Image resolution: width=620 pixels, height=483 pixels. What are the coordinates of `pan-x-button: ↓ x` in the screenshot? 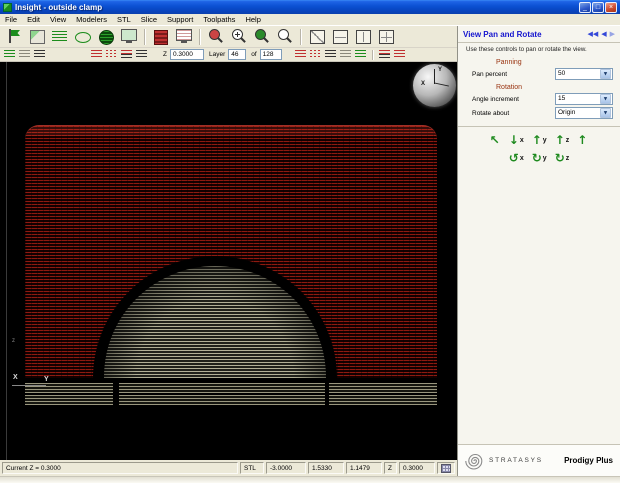 It's located at (516, 140).